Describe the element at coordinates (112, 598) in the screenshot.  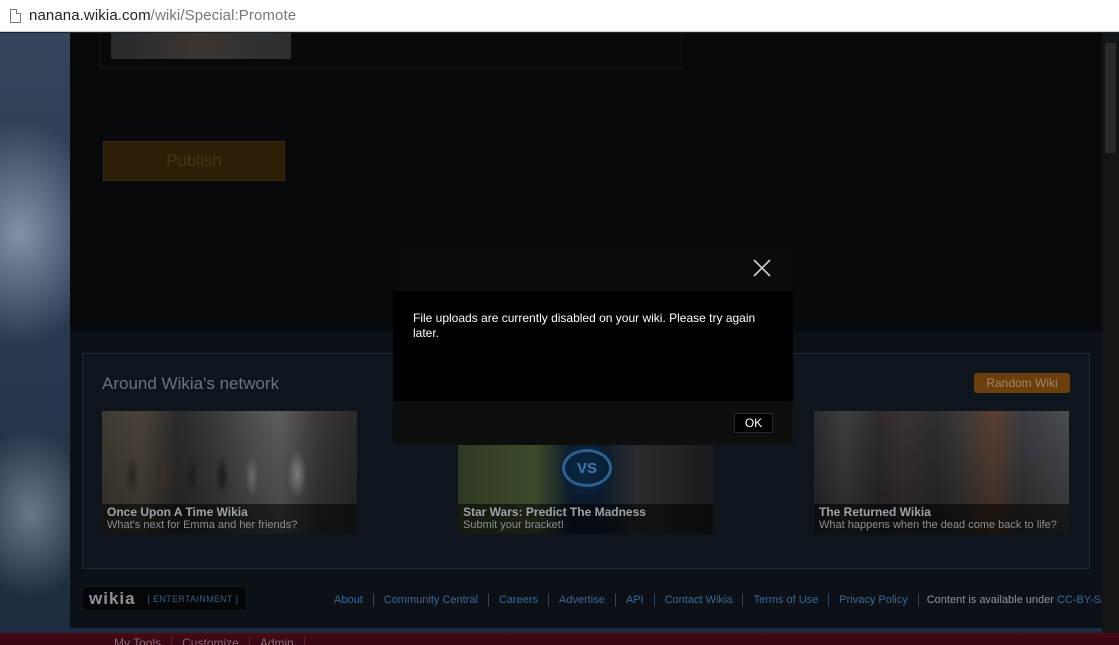
I see `logo-word: wikia` at that location.